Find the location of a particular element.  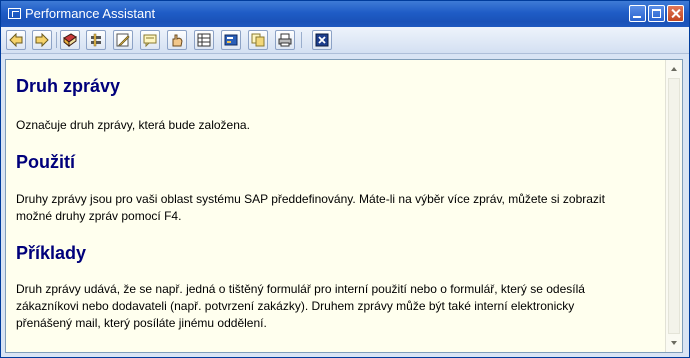

vertical-scrollbar is located at coordinates (673, 206).